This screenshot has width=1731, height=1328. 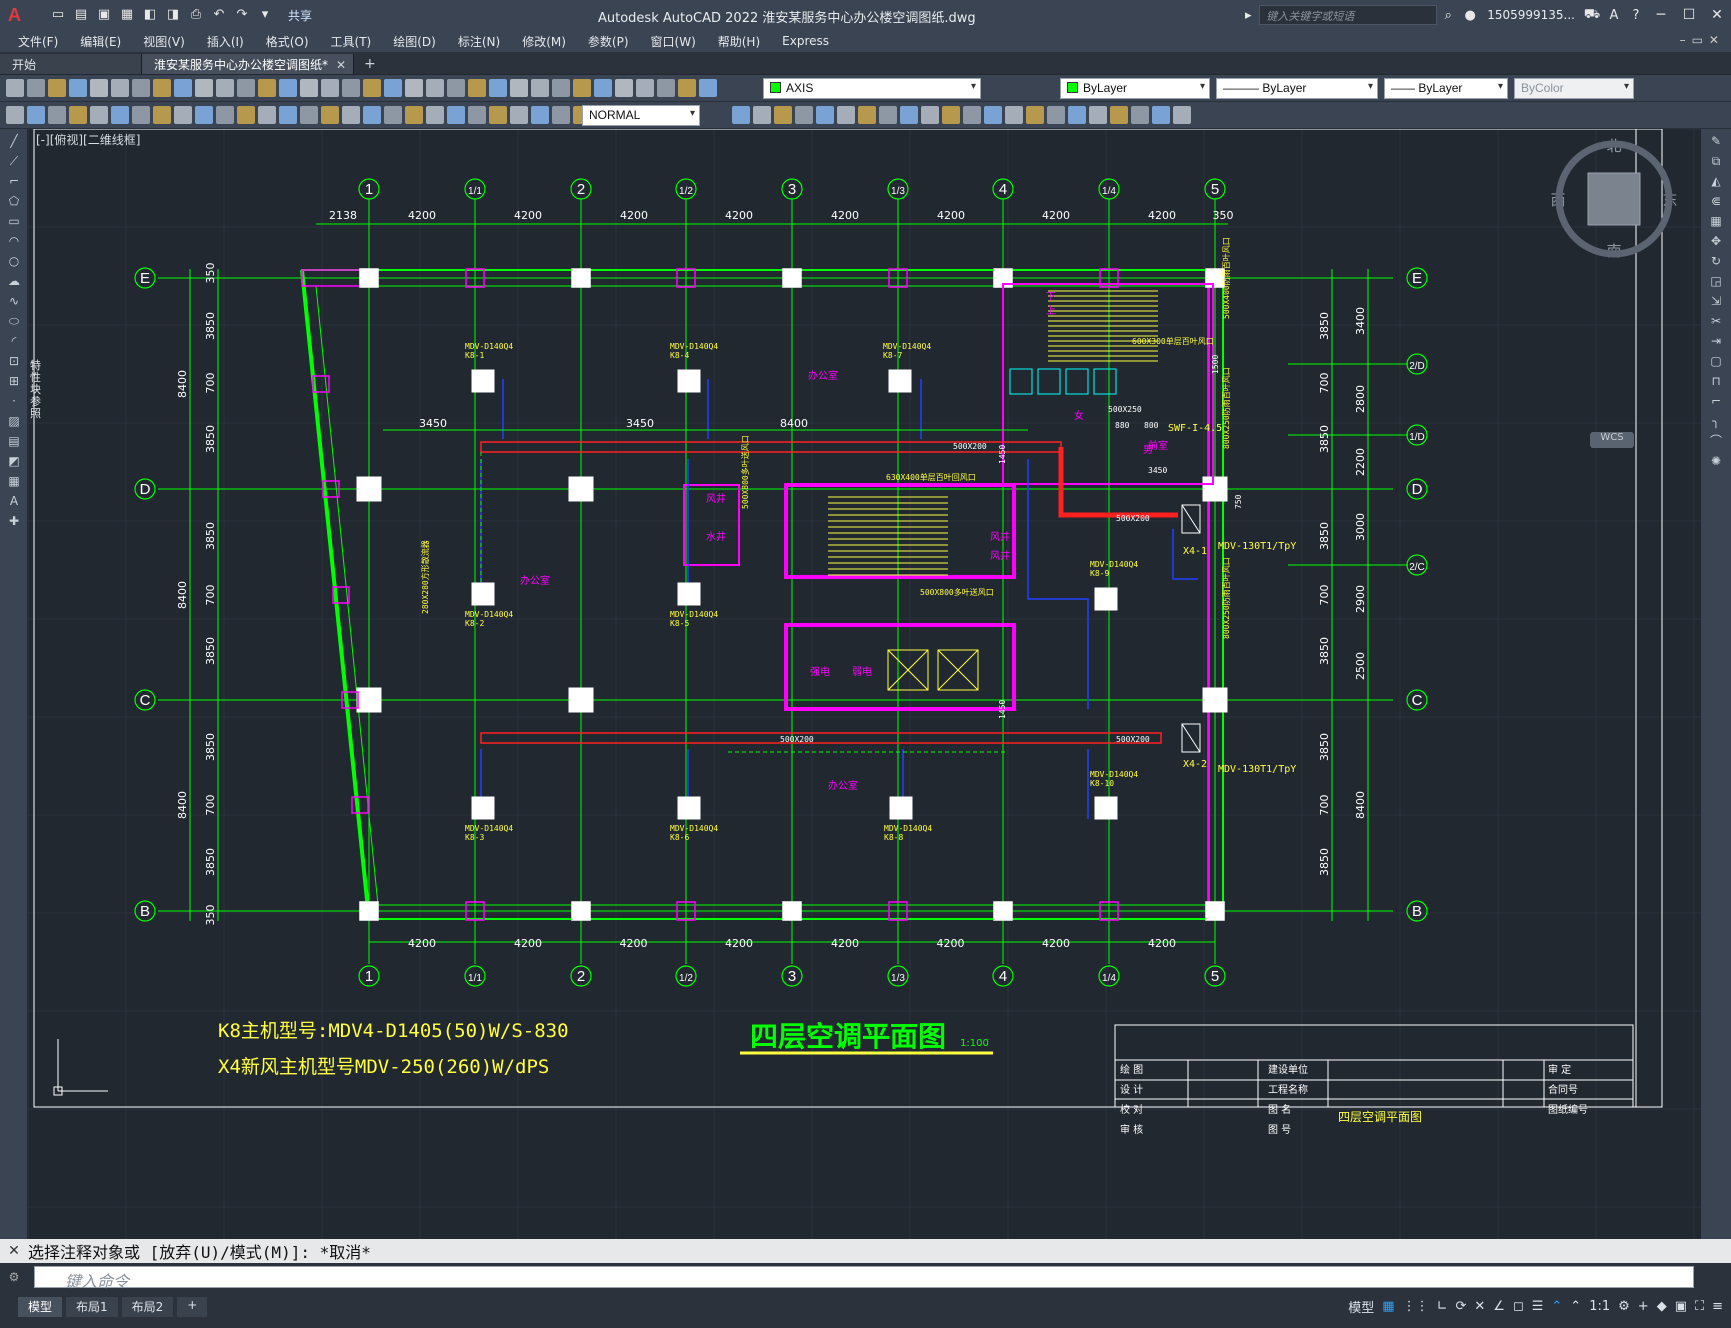 What do you see at coordinates (88, 139) in the screenshot?
I see `viewport-controls: [-][俯视][二维线框]` at bounding box center [88, 139].